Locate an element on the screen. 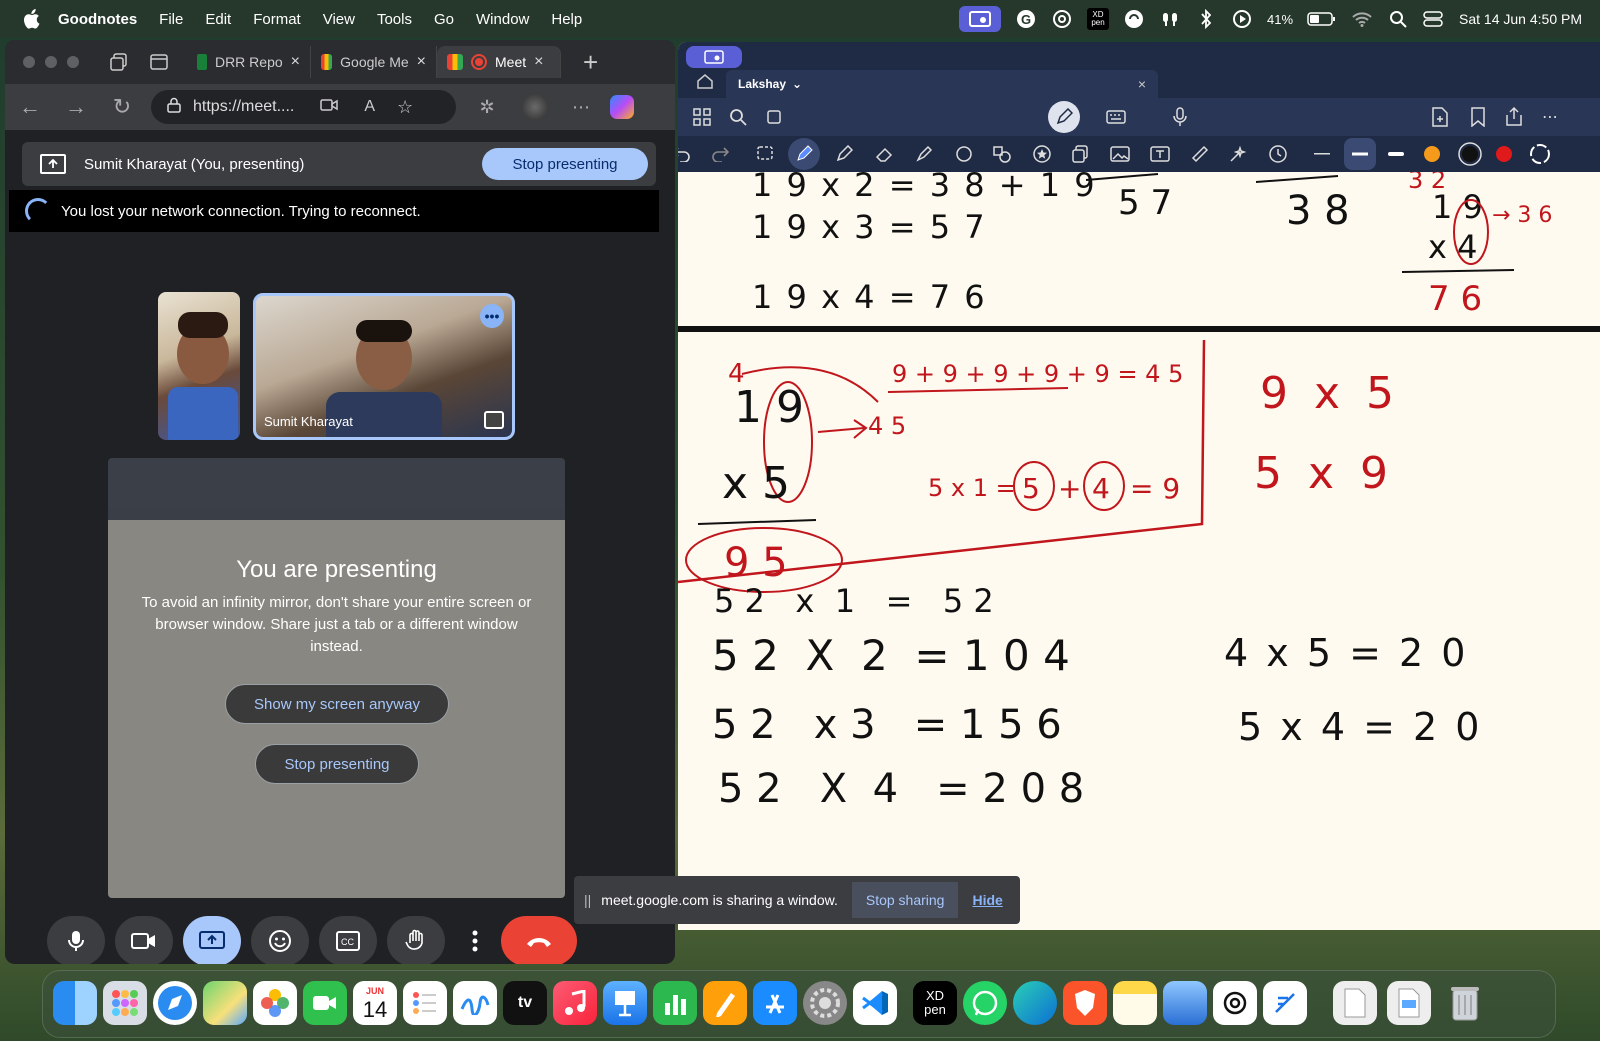 This screenshot has height=1041, width=1600. control-center-icon is located at coordinates (1434, 19).